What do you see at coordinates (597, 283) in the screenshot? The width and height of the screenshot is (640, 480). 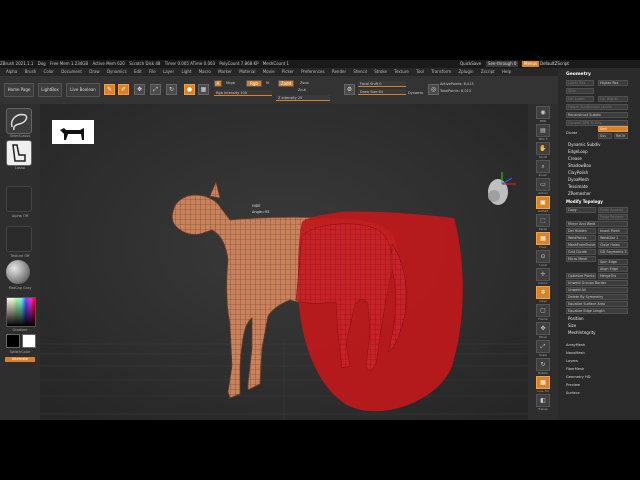 I see `unweld-groups-button: Unweld Groups Border` at bounding box center [597, 283].